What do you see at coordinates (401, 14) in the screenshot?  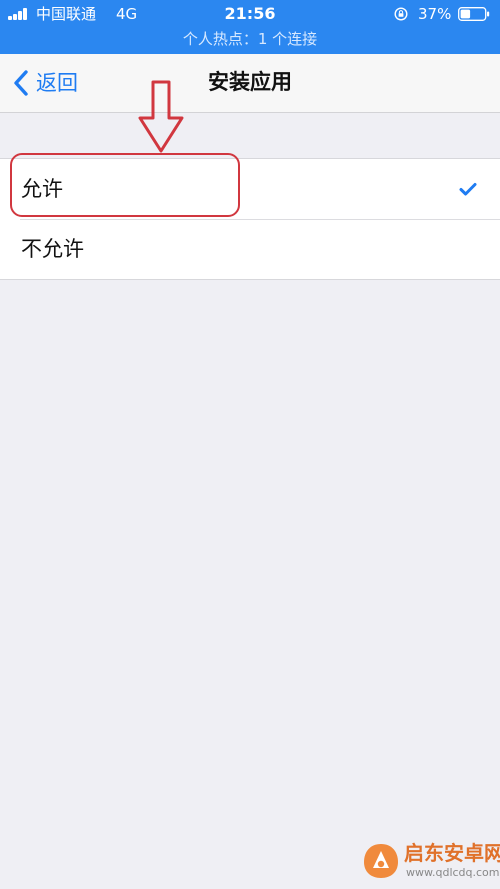 I see `orientation-lock-icon` at bounding box center [401, 14].